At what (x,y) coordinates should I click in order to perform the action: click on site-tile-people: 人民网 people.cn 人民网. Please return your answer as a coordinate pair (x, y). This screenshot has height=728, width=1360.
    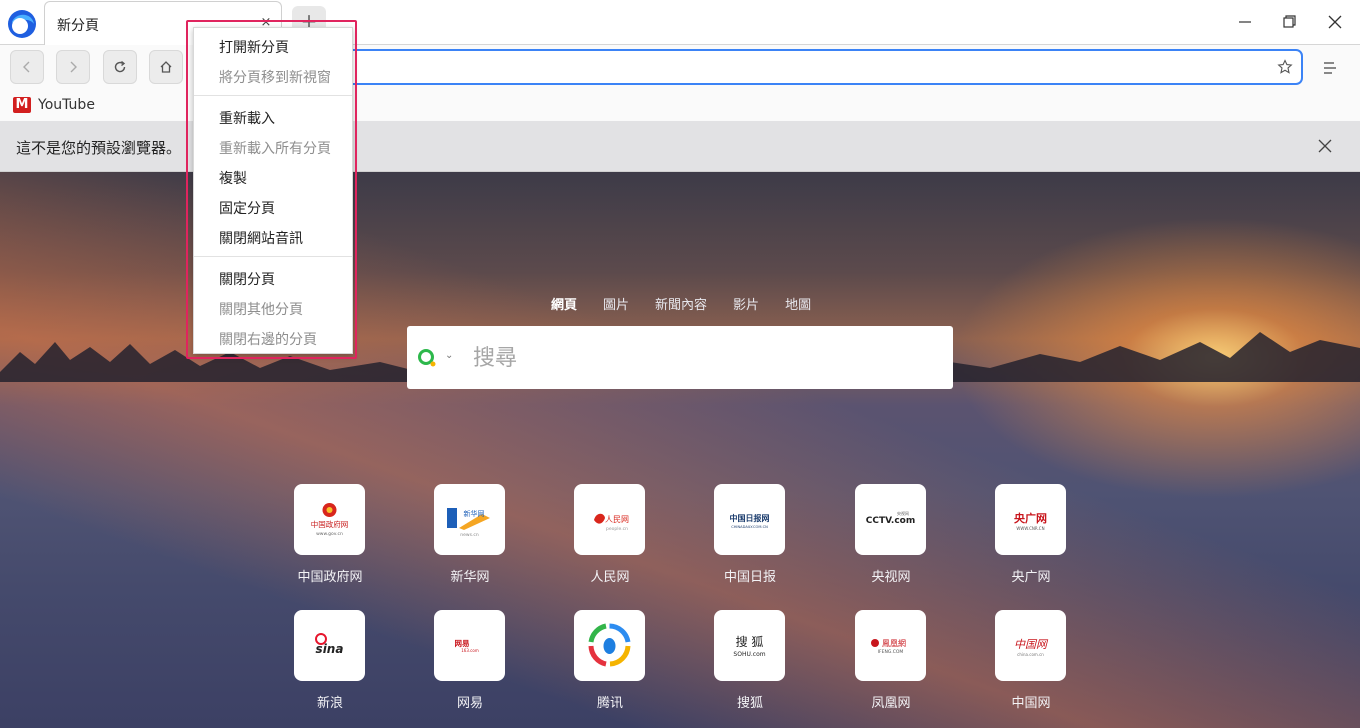
    Looking at the image, I should click on (610, 534).